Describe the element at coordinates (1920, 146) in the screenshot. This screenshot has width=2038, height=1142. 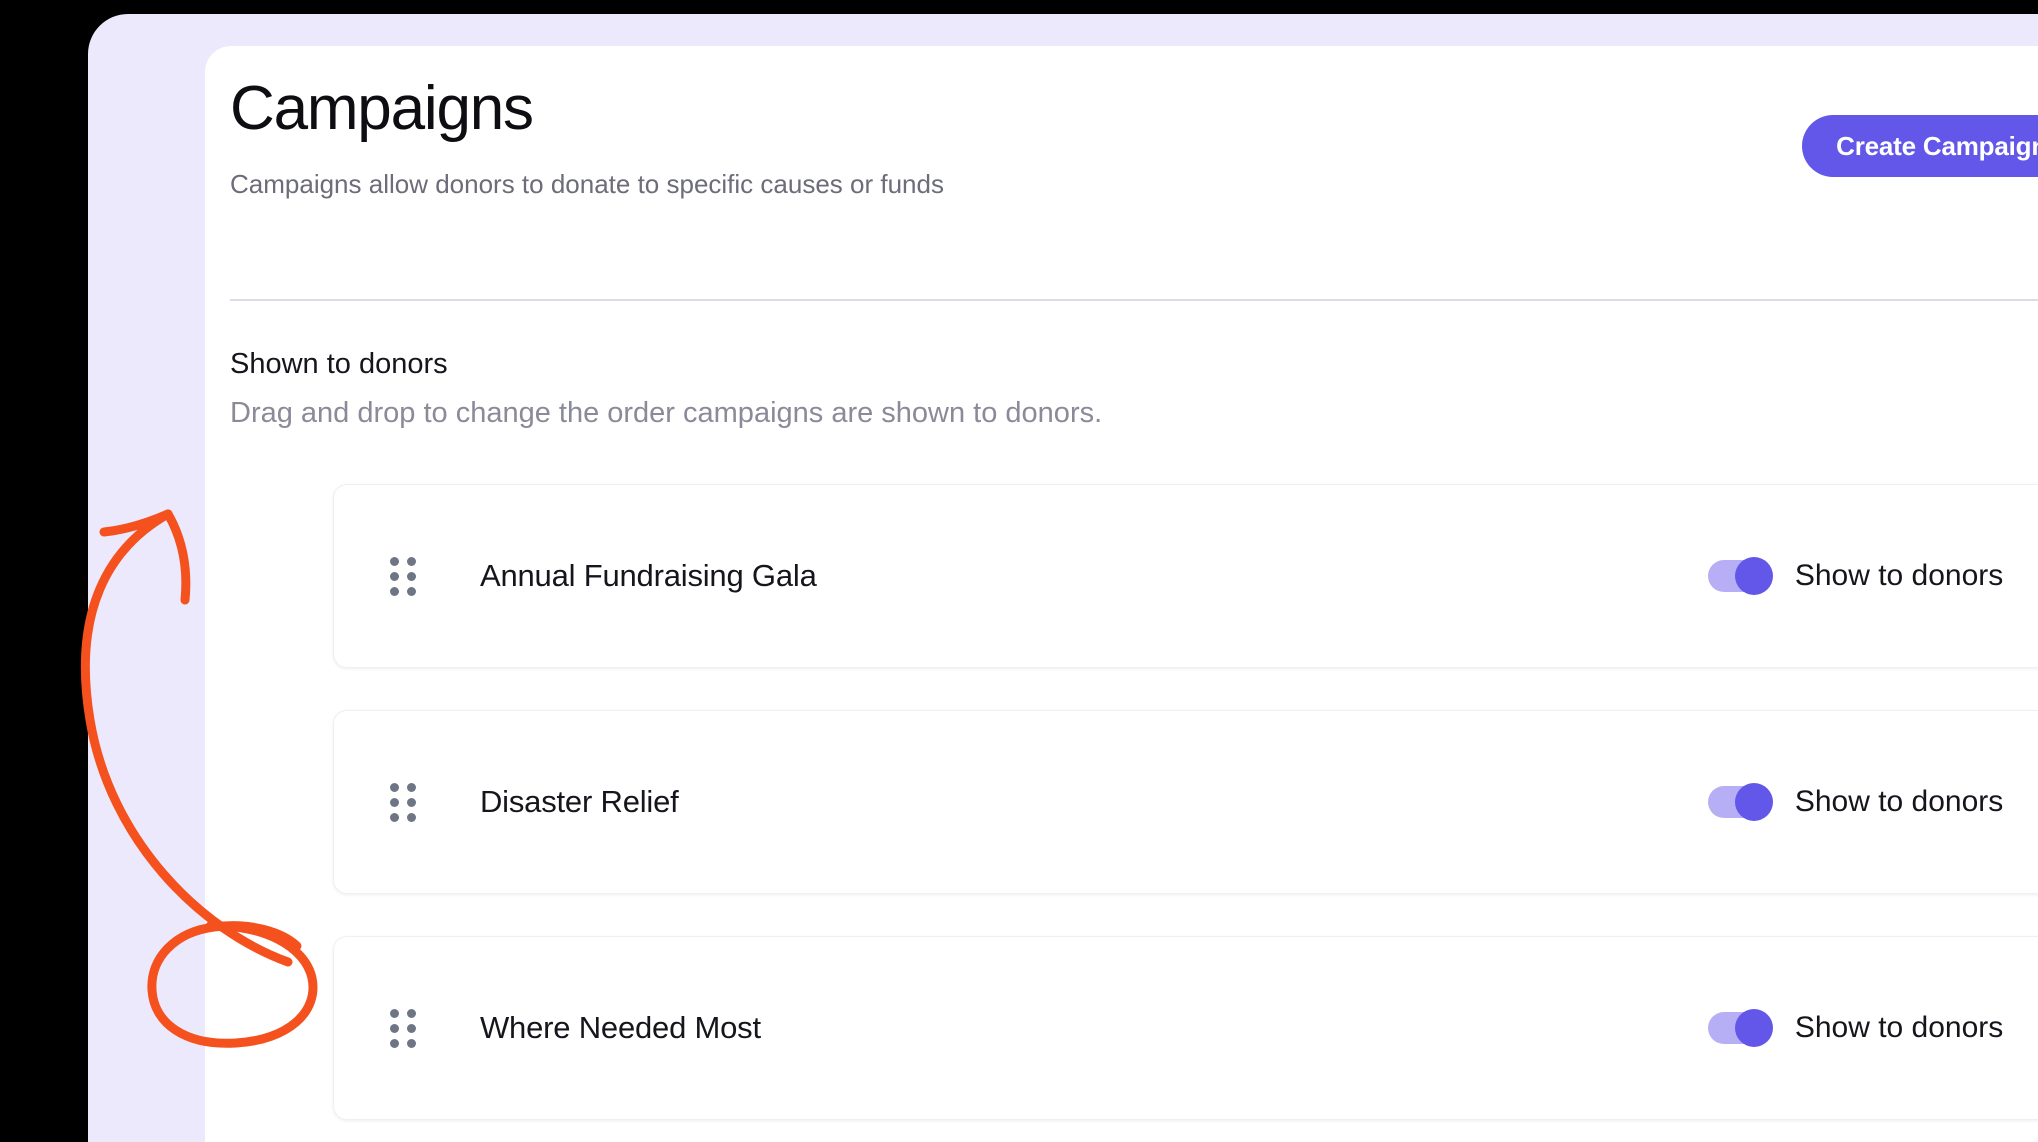
I see `create-campaign-button: Create Campaign` at that location.